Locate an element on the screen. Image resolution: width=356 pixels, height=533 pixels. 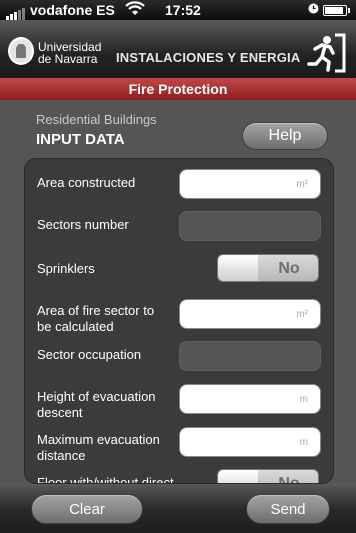
area-fire-sector-input: m² is located at coordinates (250, 314).